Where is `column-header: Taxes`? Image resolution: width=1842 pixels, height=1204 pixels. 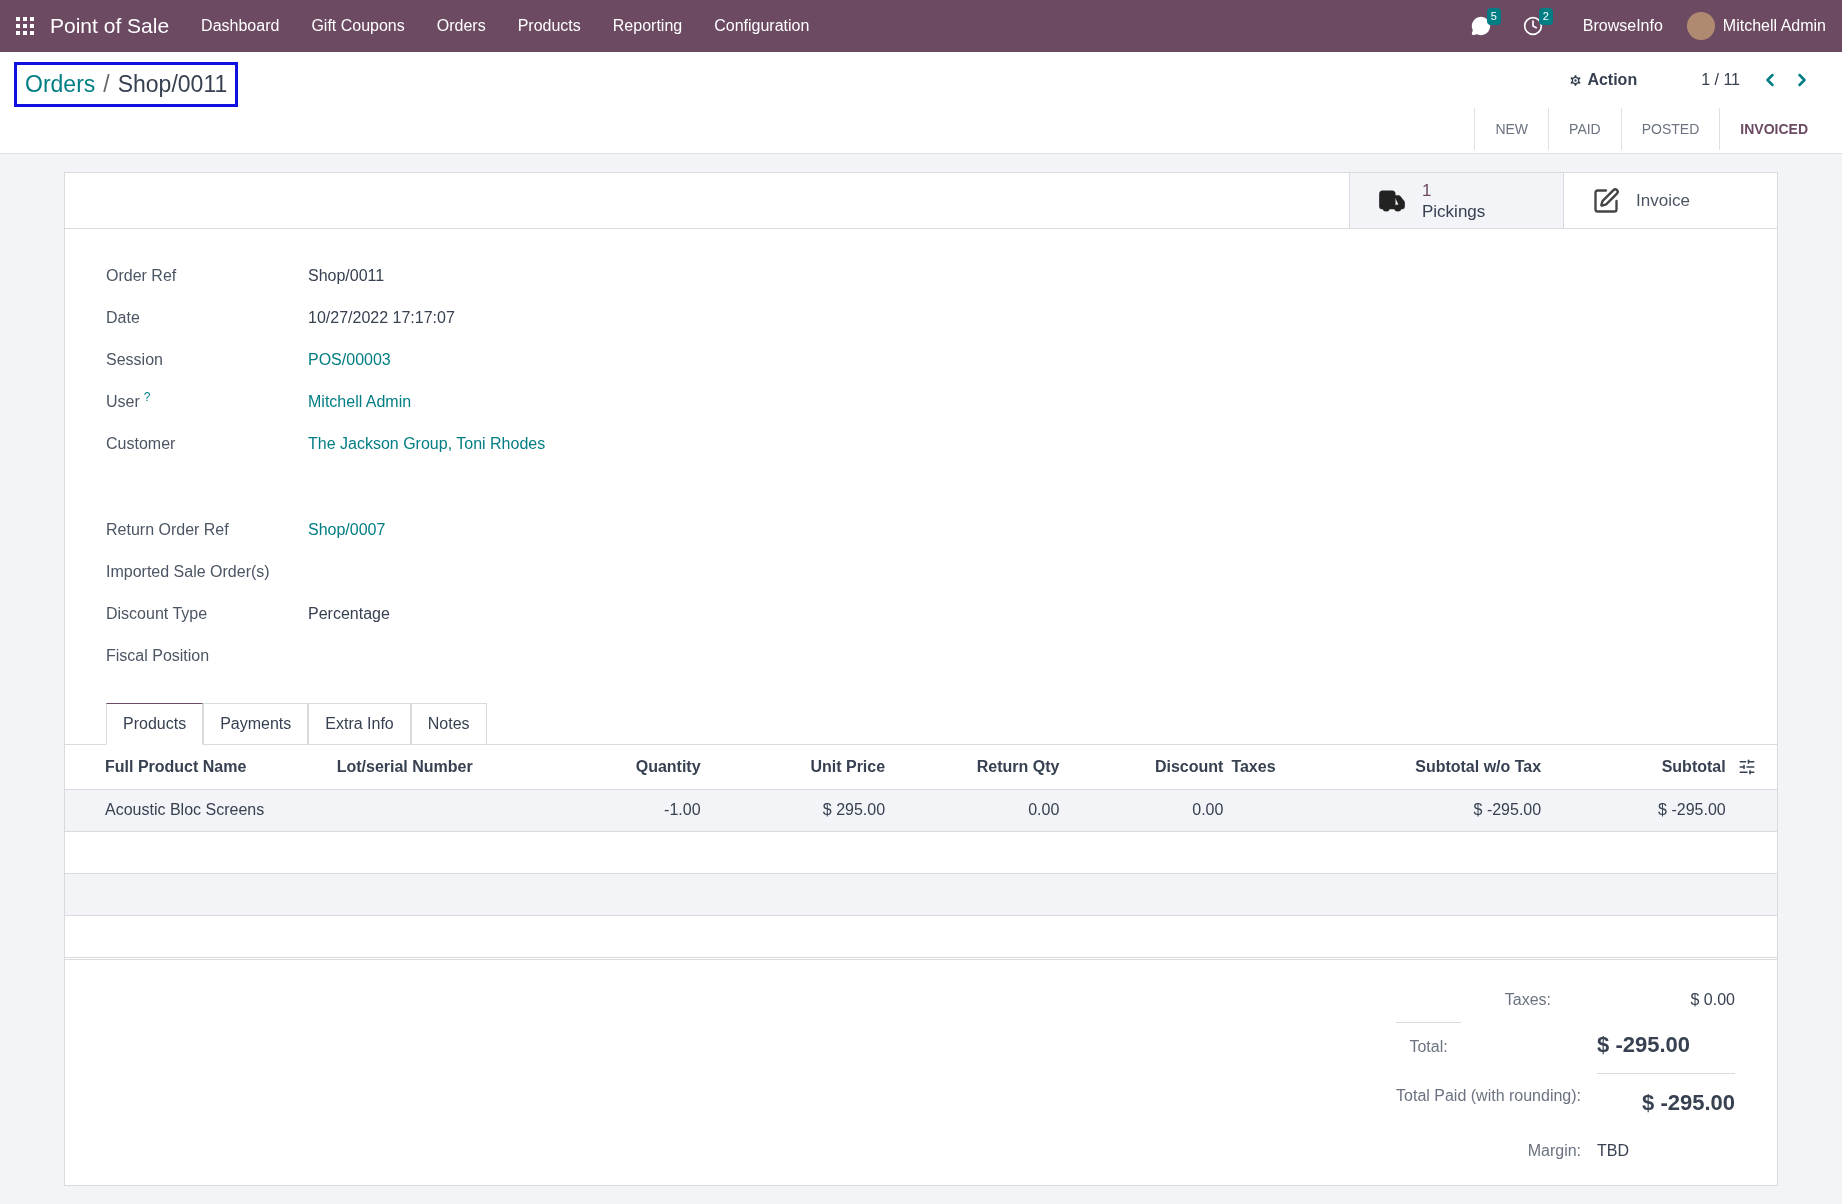
column-header: Taxes is located at coordinates (1254, 767).